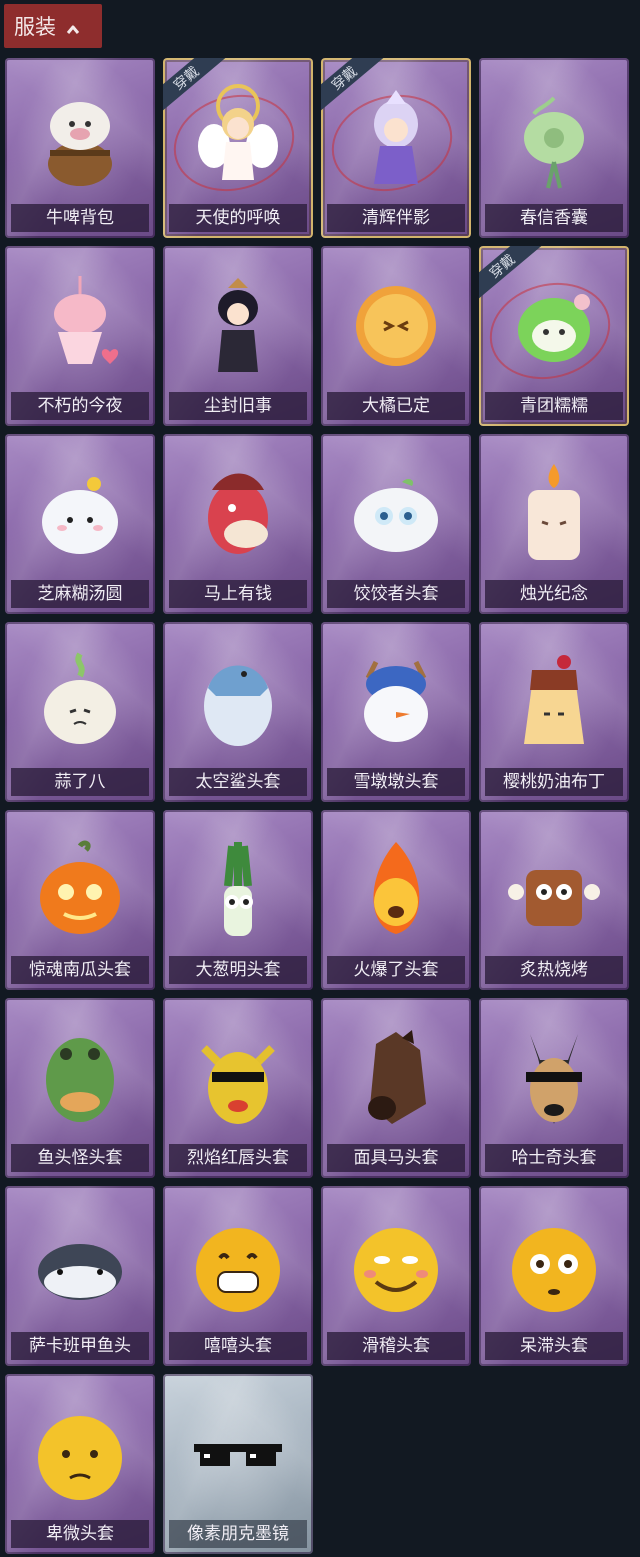  I want to click on item-label: 雪墩墩头套, so click(396, 782).